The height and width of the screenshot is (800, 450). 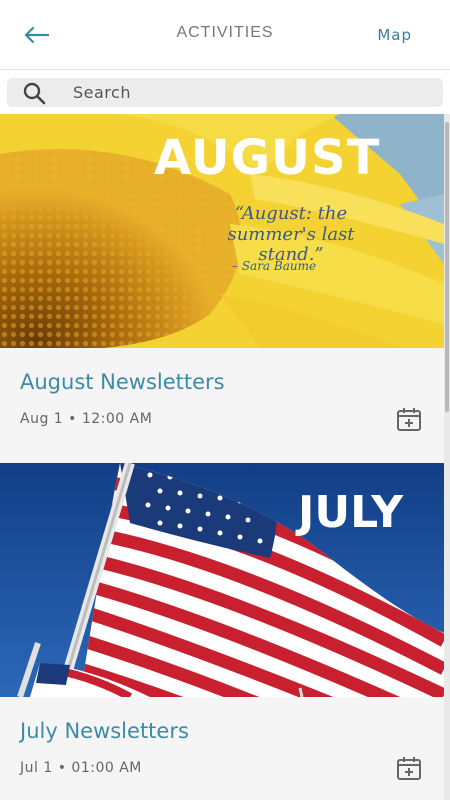 I want to click on search-input, so click(x=223, y=92).